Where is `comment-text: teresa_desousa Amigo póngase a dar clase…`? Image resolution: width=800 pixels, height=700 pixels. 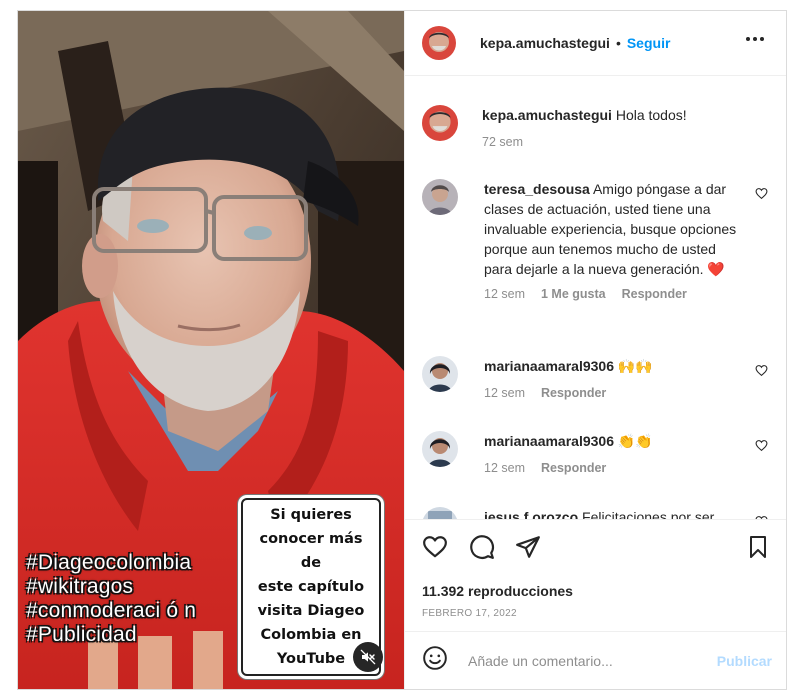
comment-text: teresa_desousa Amigo póngase a dar clase… is located at coordinates (615, 229).